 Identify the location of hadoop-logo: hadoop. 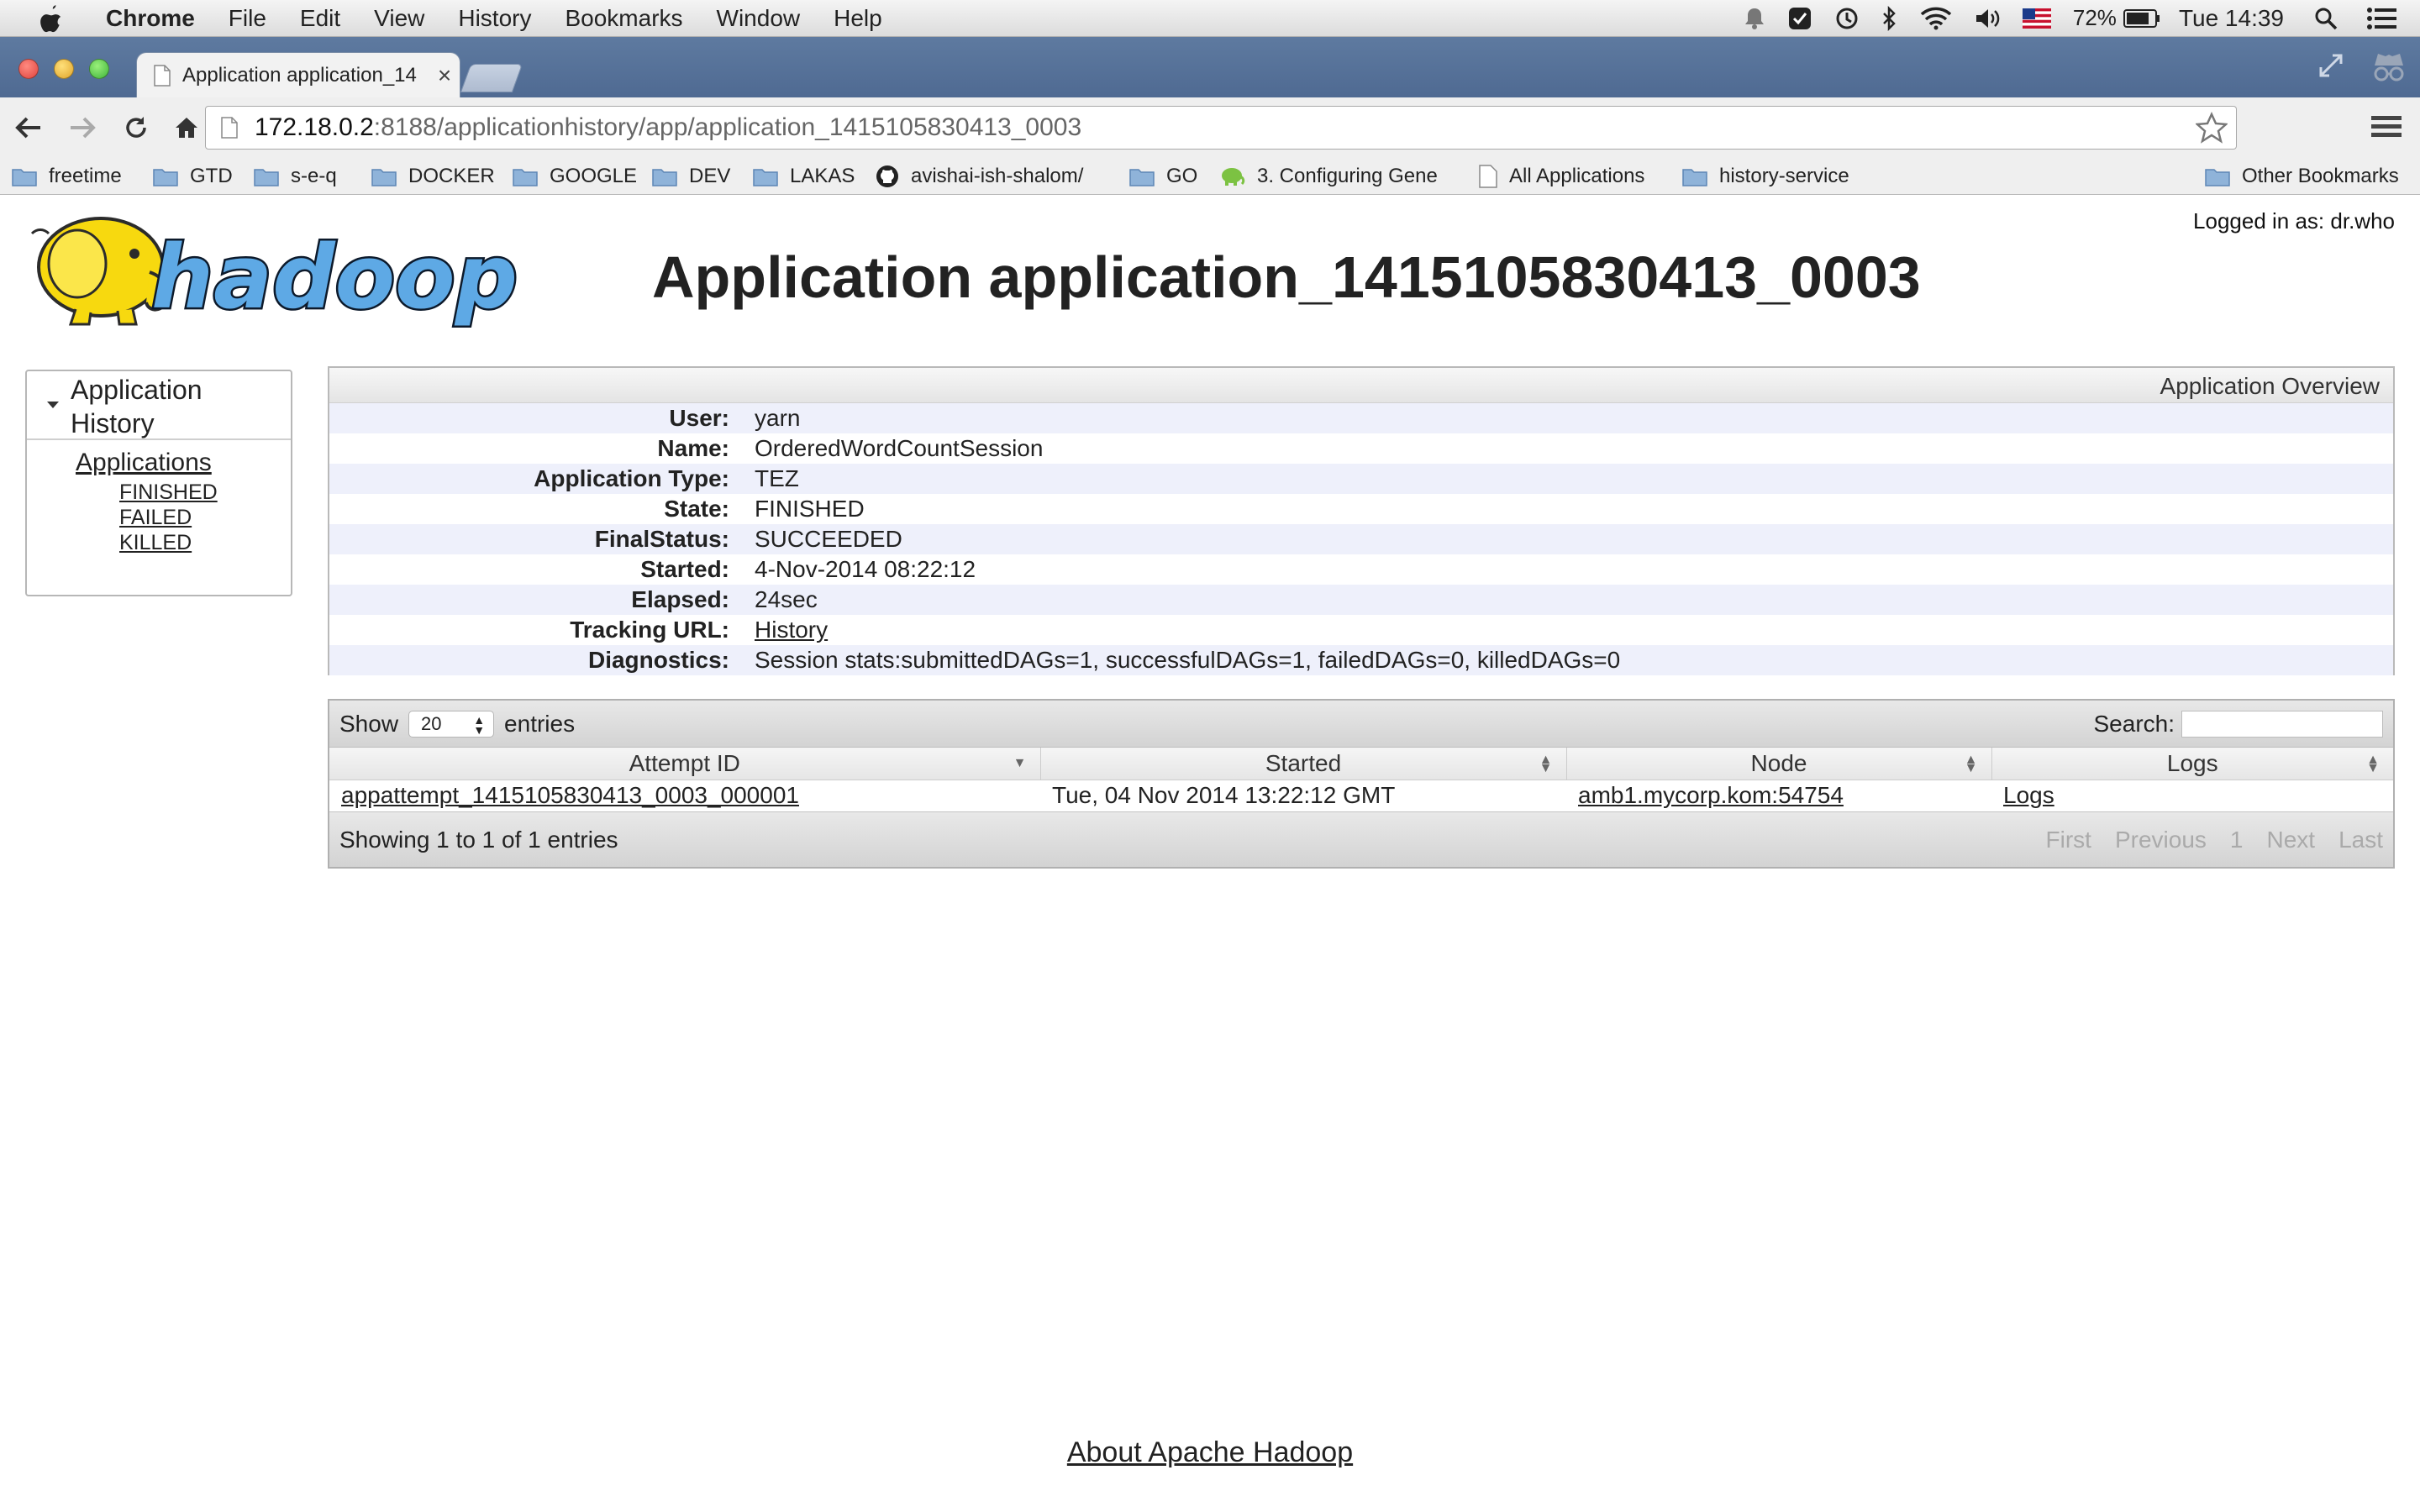
(277, 269).